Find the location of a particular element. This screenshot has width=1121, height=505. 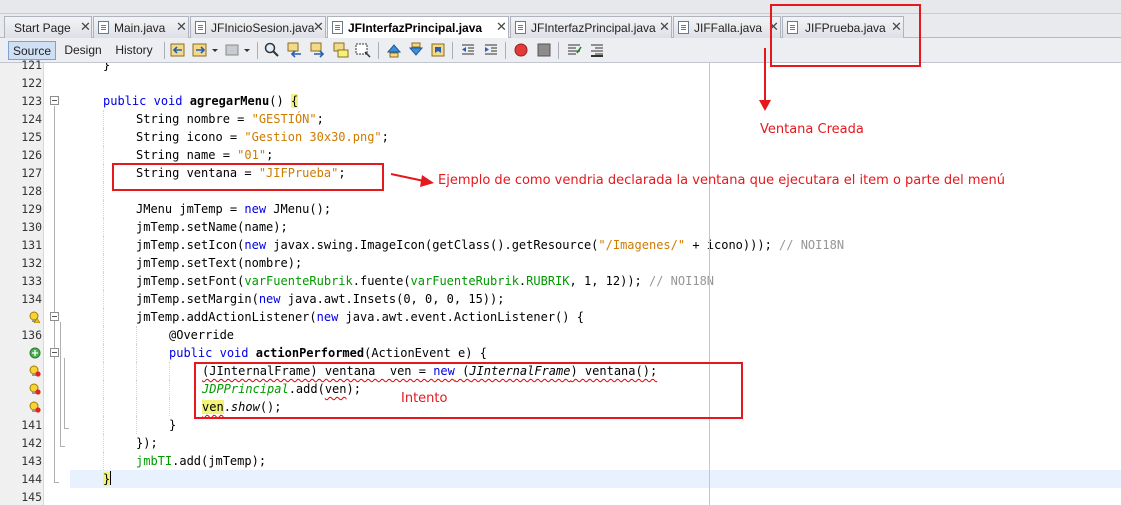

line-number: 132 is located at coordinates (31, 263).